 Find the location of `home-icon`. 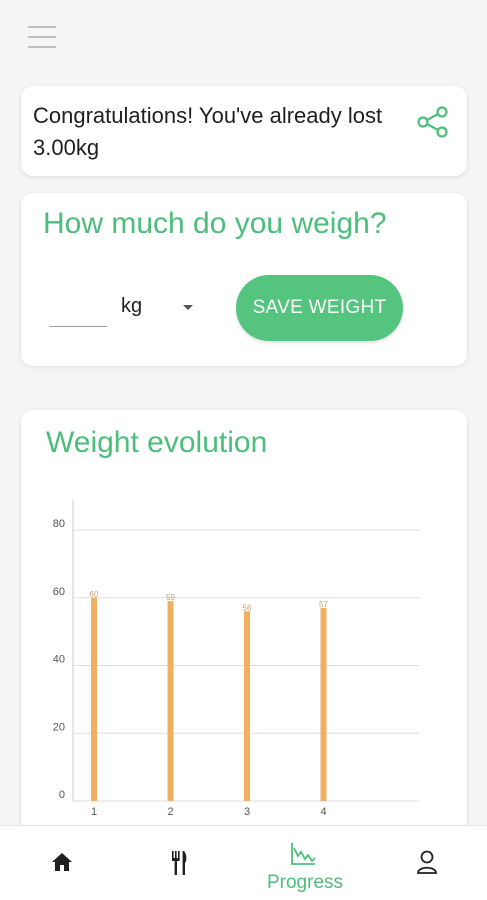

home-icon is located at coordinates (62, 862).